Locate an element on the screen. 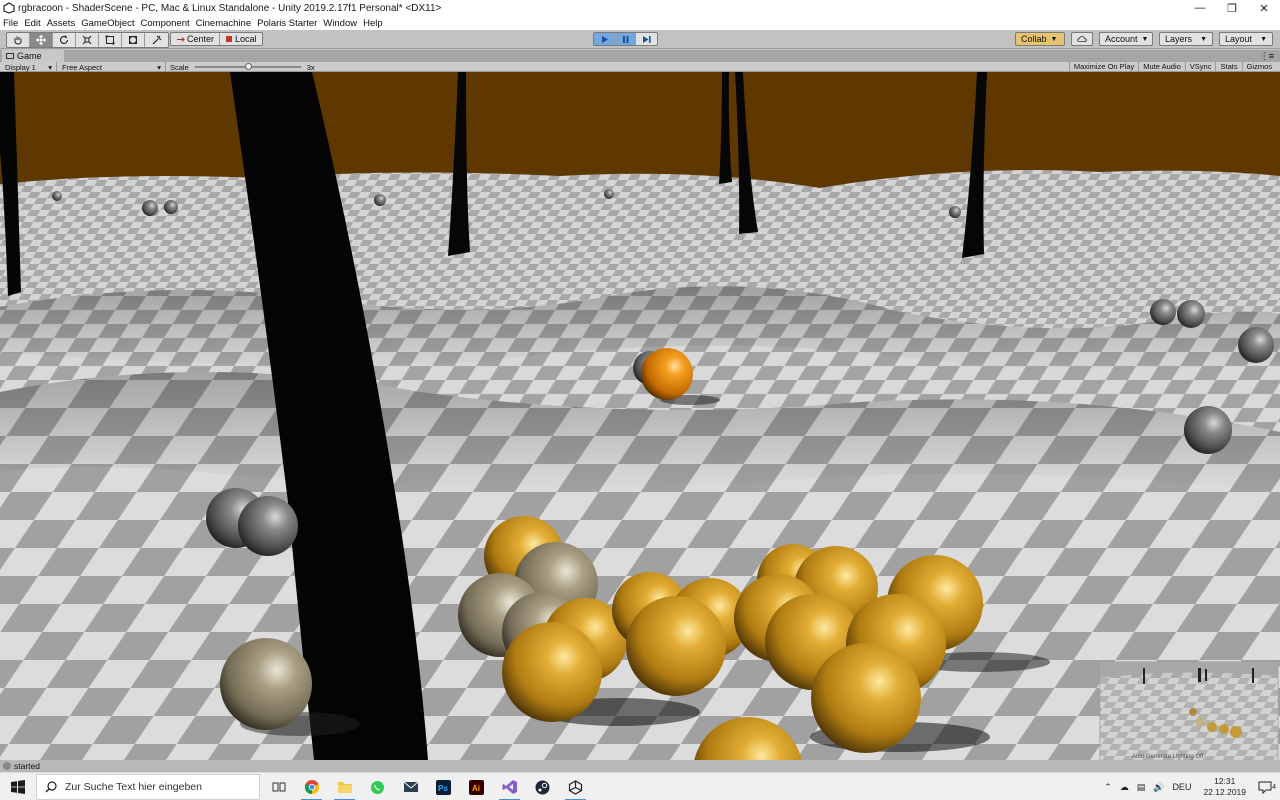 The height and width of the screenshot is (800, 1280). close-icon: ✕ is located at coordinates (1264, 8).